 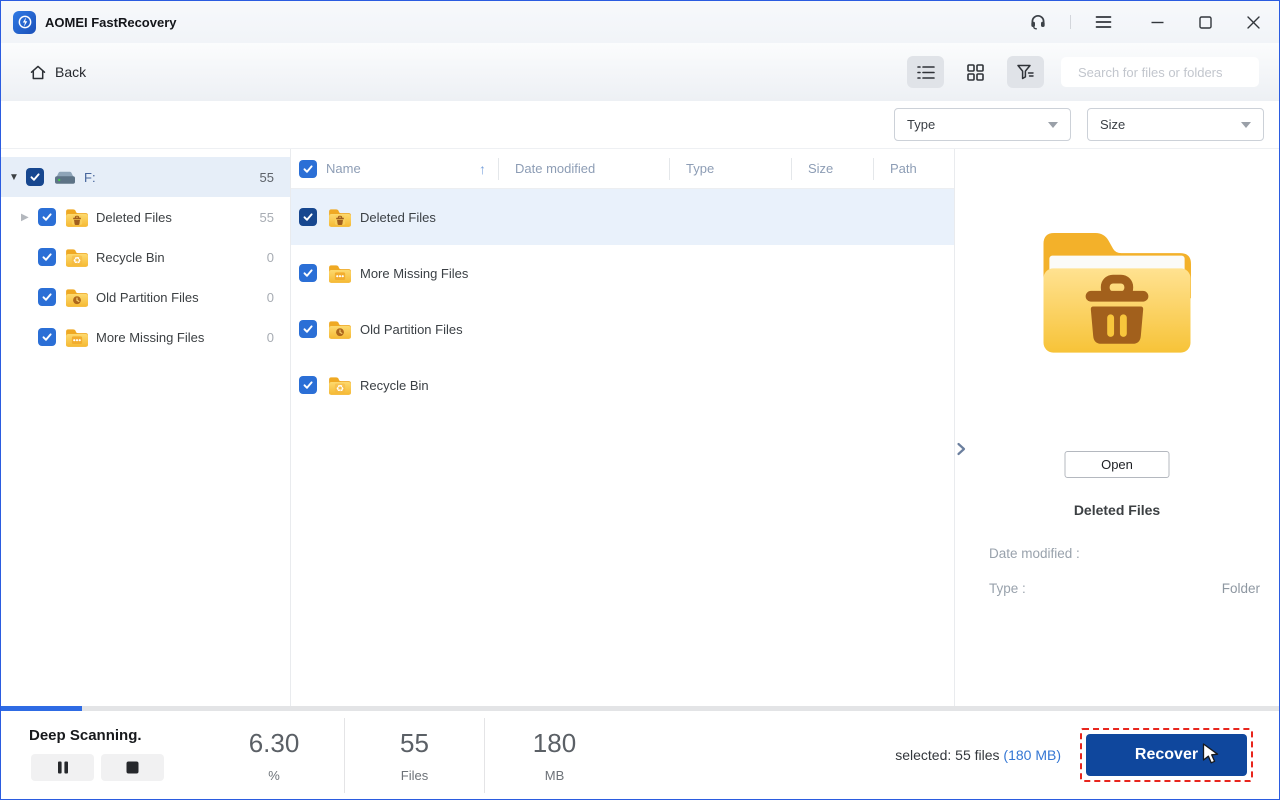 What do you see at coordinates (150, 337) in the screenshot?
I see `sidebar-item-label: More Missing Files` at bounding box center [150, 337].